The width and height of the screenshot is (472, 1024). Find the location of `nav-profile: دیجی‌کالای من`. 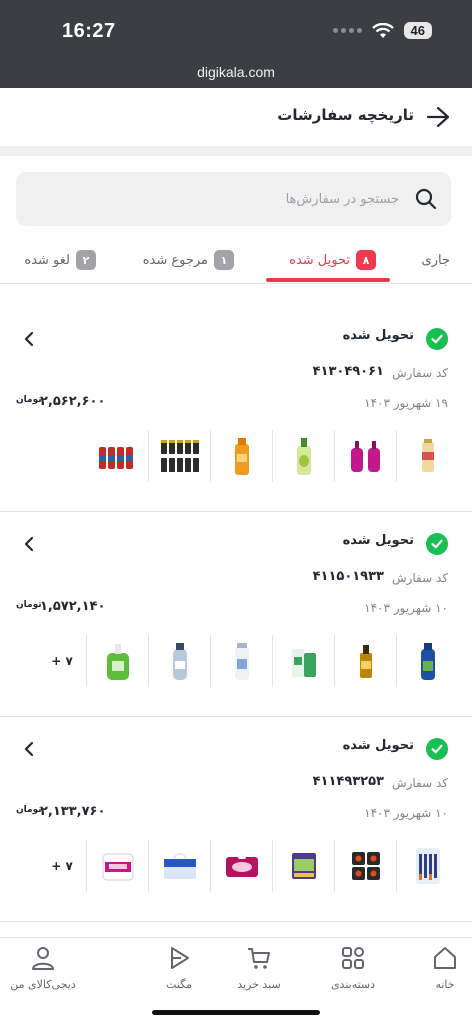

nav-profile: دیجی‌کالای من is located at coordinates (44, 967).